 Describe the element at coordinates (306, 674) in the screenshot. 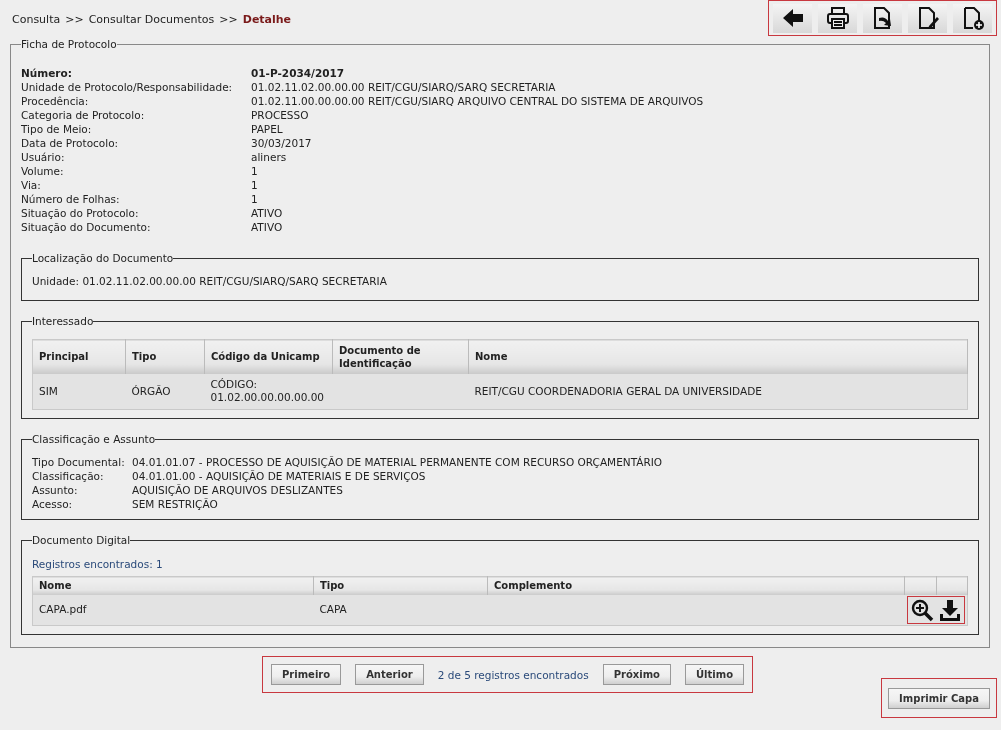

I see `pager-button: Primeiro` at that location.